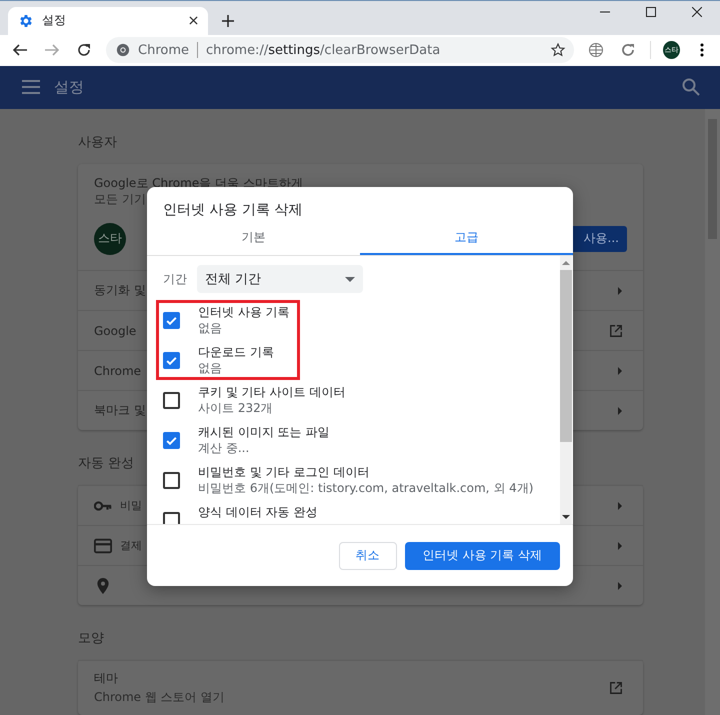  Describe the element at coordinates (108, 20) in the screenshot. I see `browser-tab: 설정` at that location.